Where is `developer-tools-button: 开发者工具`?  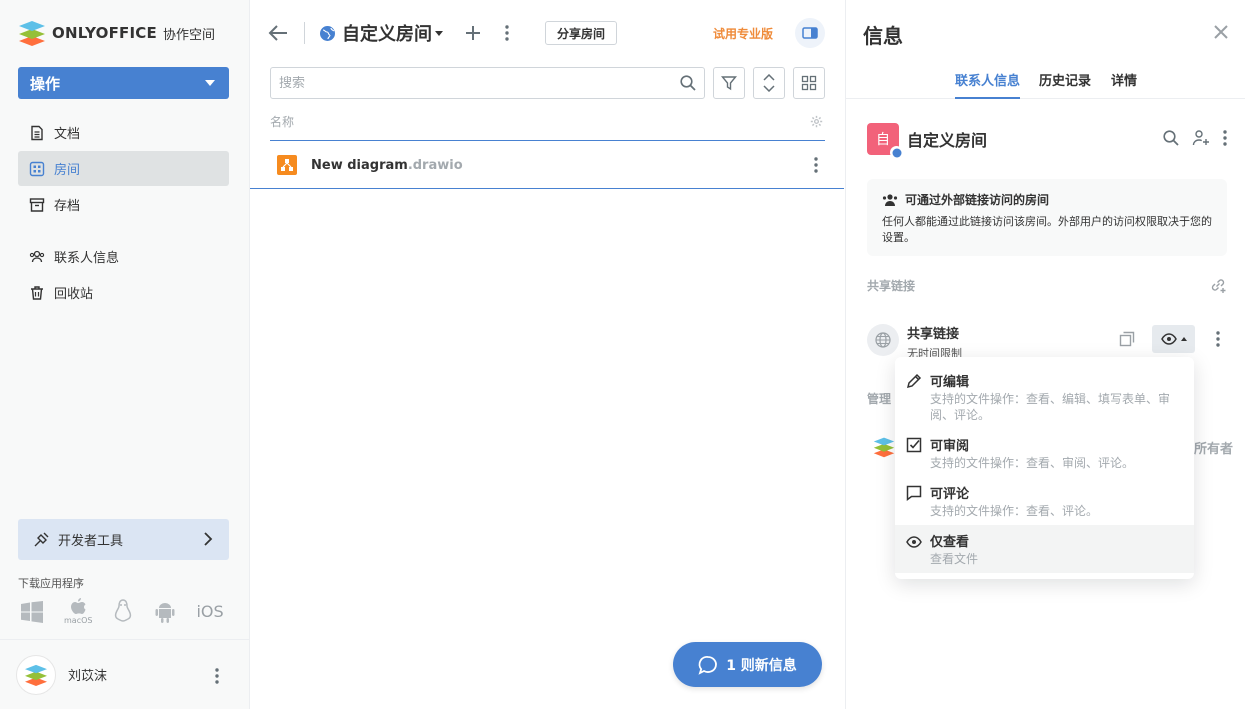
developer-tools-button: 开发者工具 is located at coordinates (123, 539).